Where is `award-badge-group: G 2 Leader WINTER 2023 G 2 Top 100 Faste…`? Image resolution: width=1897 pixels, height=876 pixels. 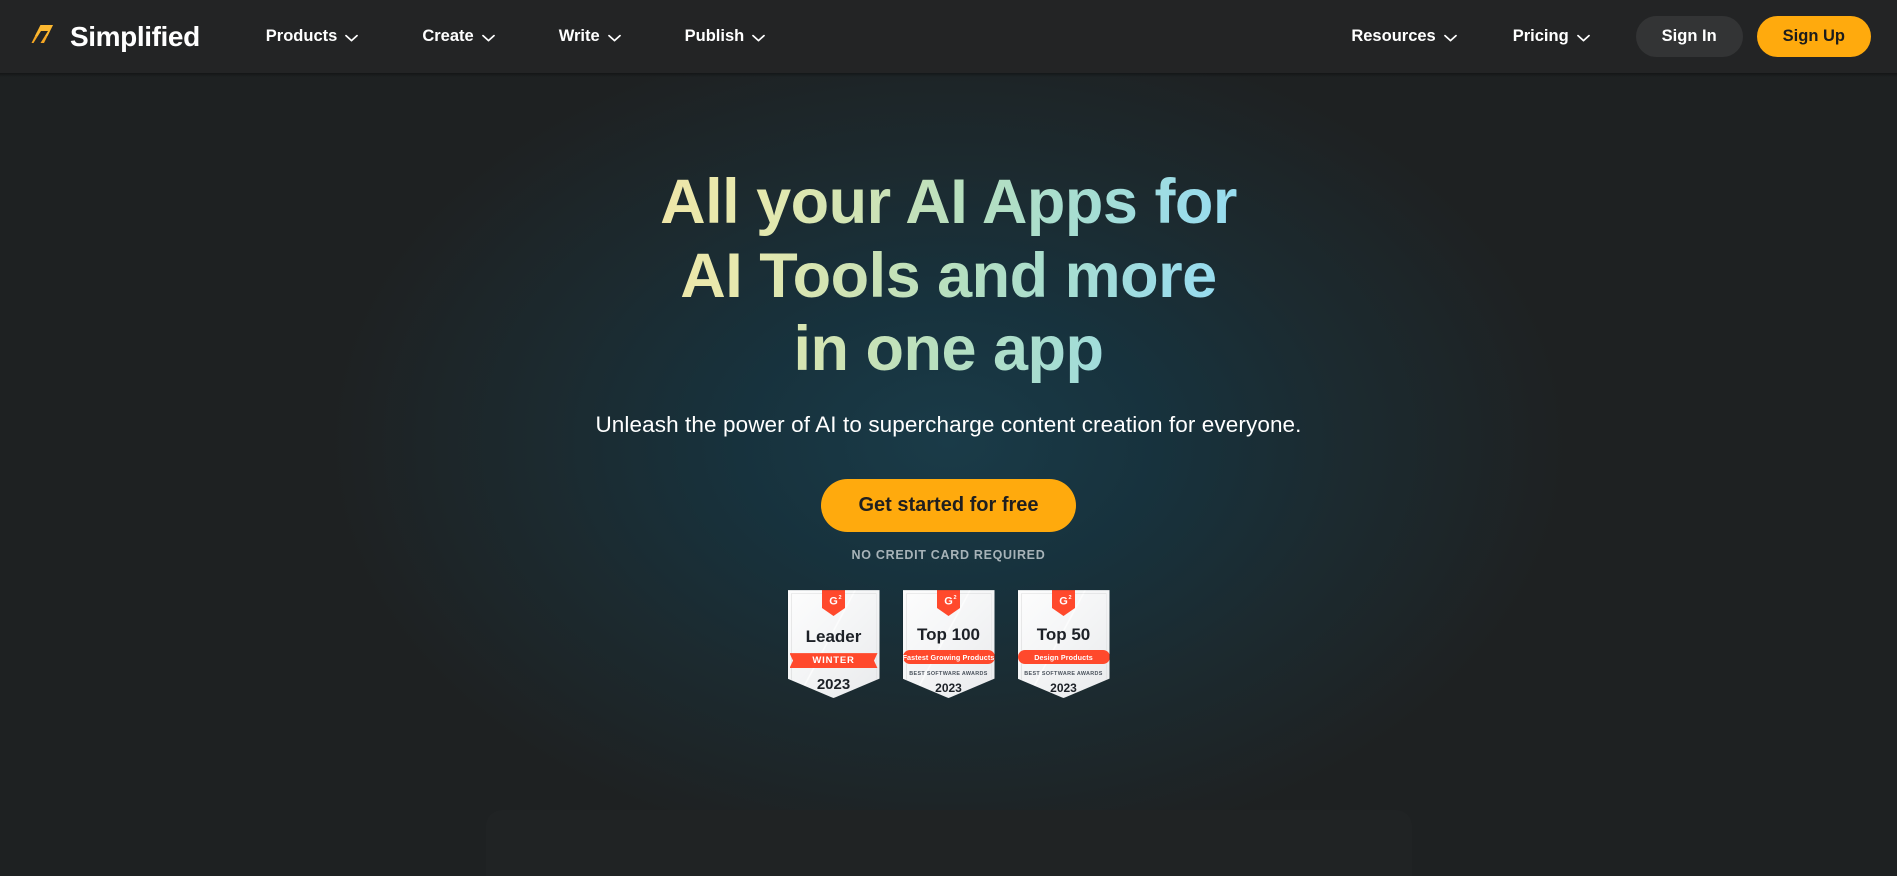 award-badge-group: G 2 Leader WINTER 2023 G 2 Top 100 Faste… is located at coordinates (948, 644).